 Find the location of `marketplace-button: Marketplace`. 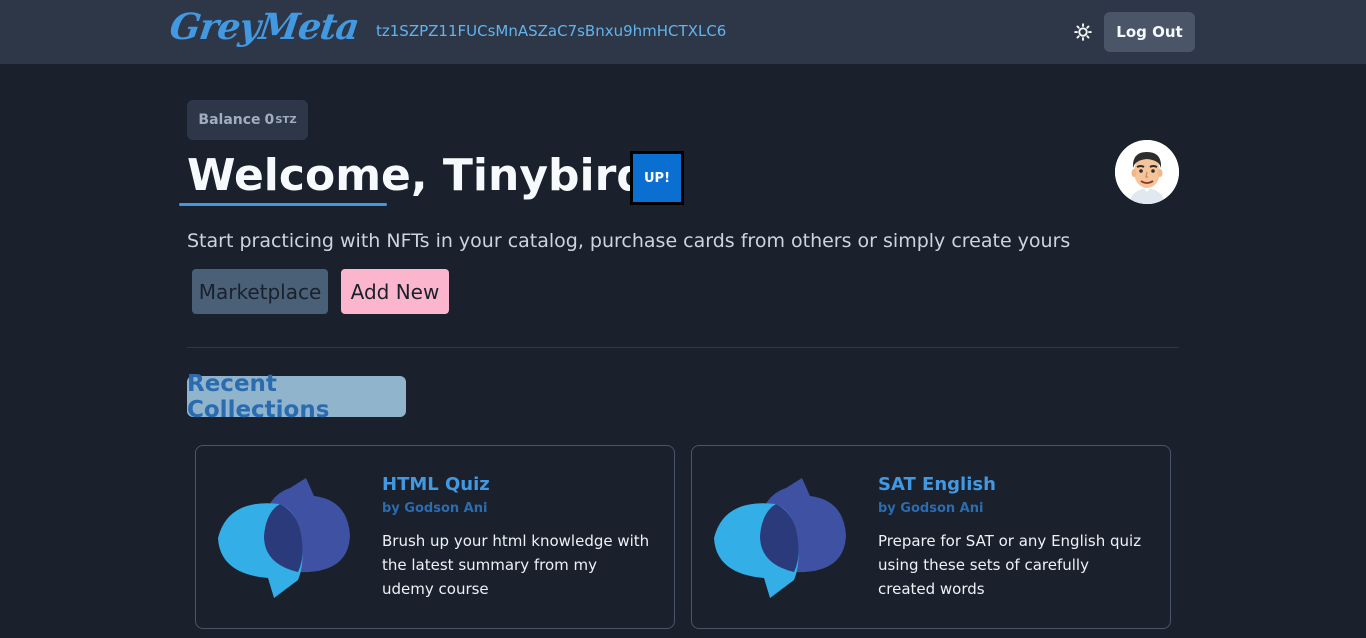

marketplace-button: Marketplace is located at coordinates (260, 291).